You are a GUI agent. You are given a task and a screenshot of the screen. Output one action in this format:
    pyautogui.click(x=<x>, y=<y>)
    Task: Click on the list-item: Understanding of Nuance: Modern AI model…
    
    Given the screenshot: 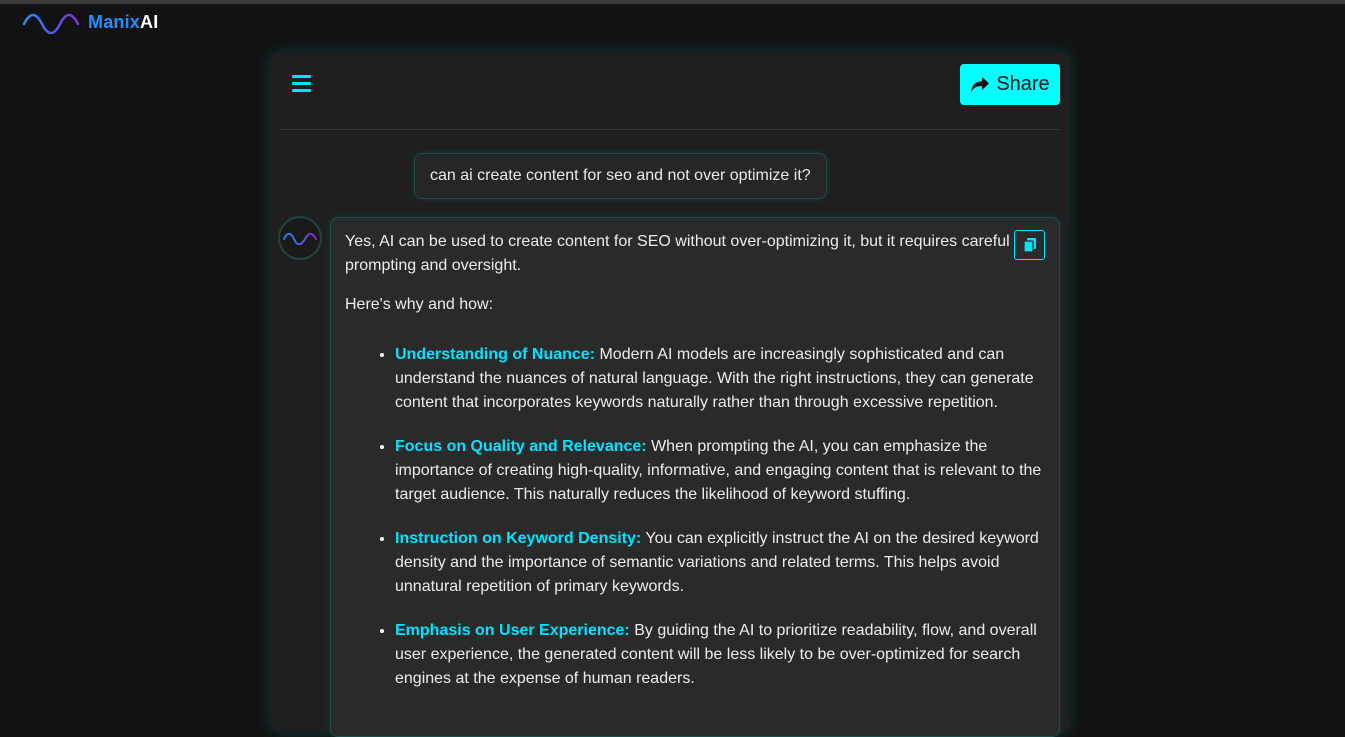 What is the action you would take?
    pyautogui.click(x=720, y=379)
    